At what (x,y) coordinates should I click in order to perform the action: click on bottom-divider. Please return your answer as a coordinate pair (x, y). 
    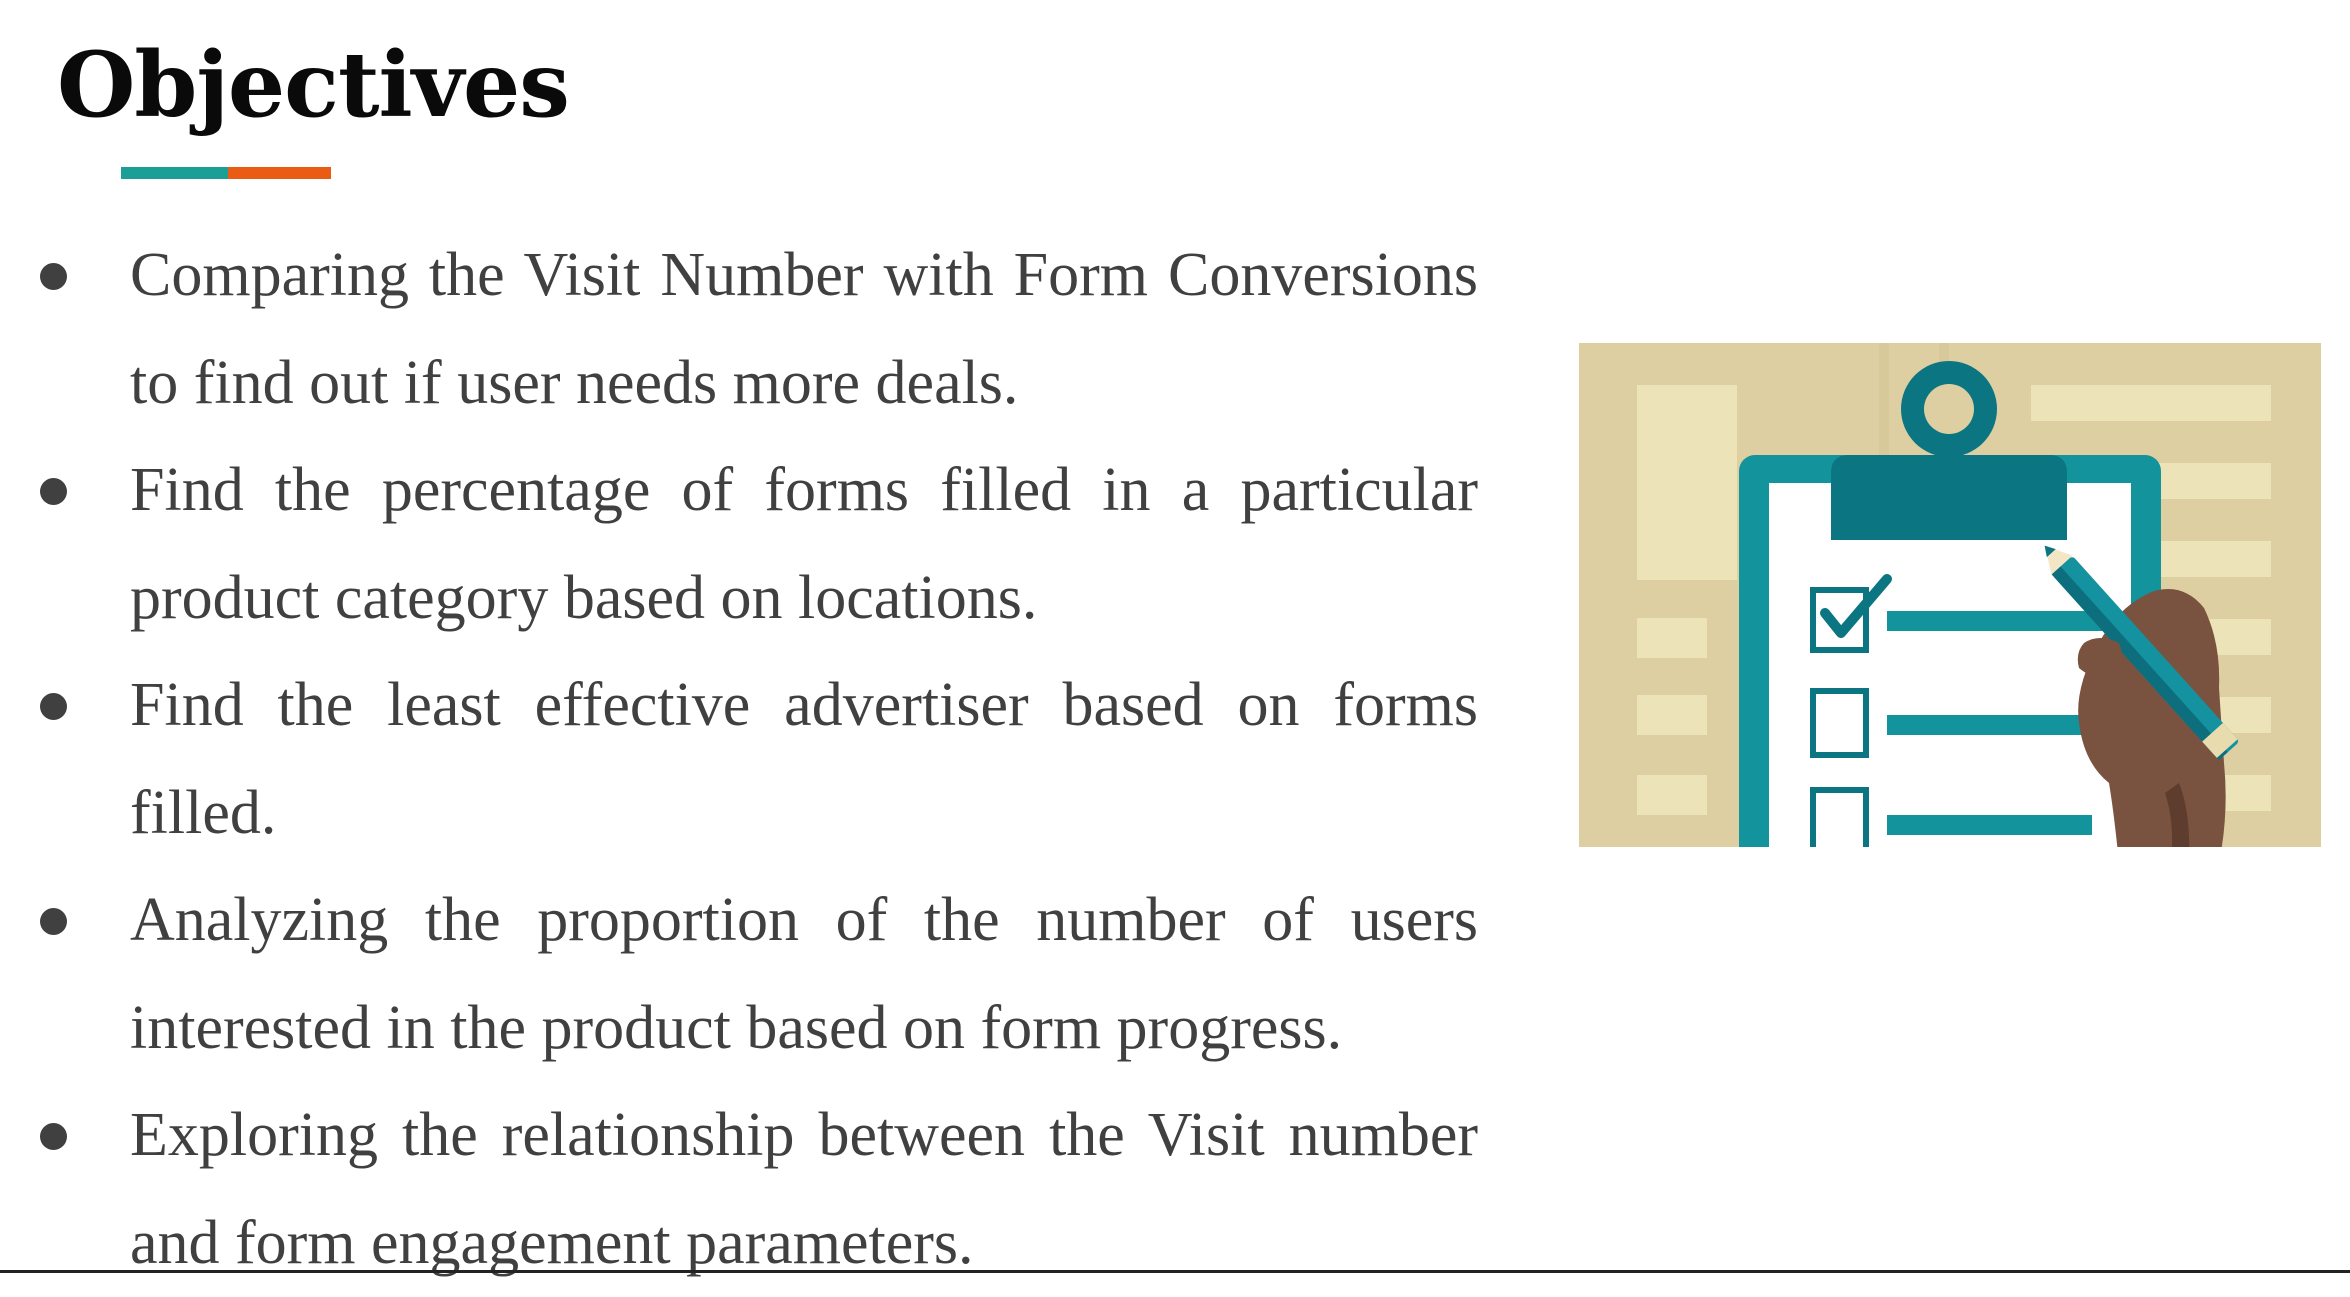
    Looking at the image, I should click on (1175, 1271).